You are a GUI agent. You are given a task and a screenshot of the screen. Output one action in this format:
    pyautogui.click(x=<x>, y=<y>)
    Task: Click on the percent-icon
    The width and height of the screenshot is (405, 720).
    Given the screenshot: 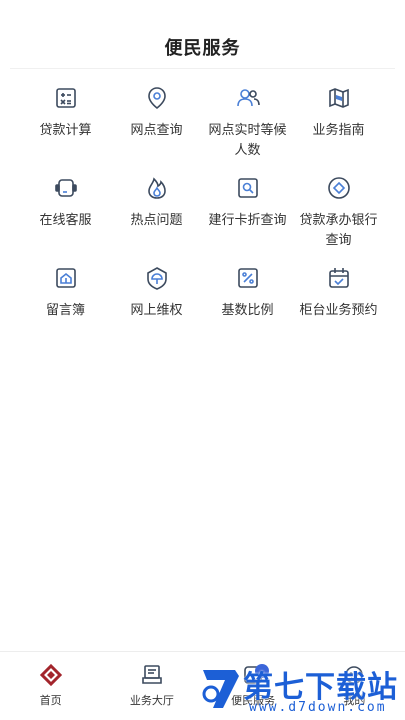 What is the action you would take?
    pyautogui.click(x=247, y=278)
    